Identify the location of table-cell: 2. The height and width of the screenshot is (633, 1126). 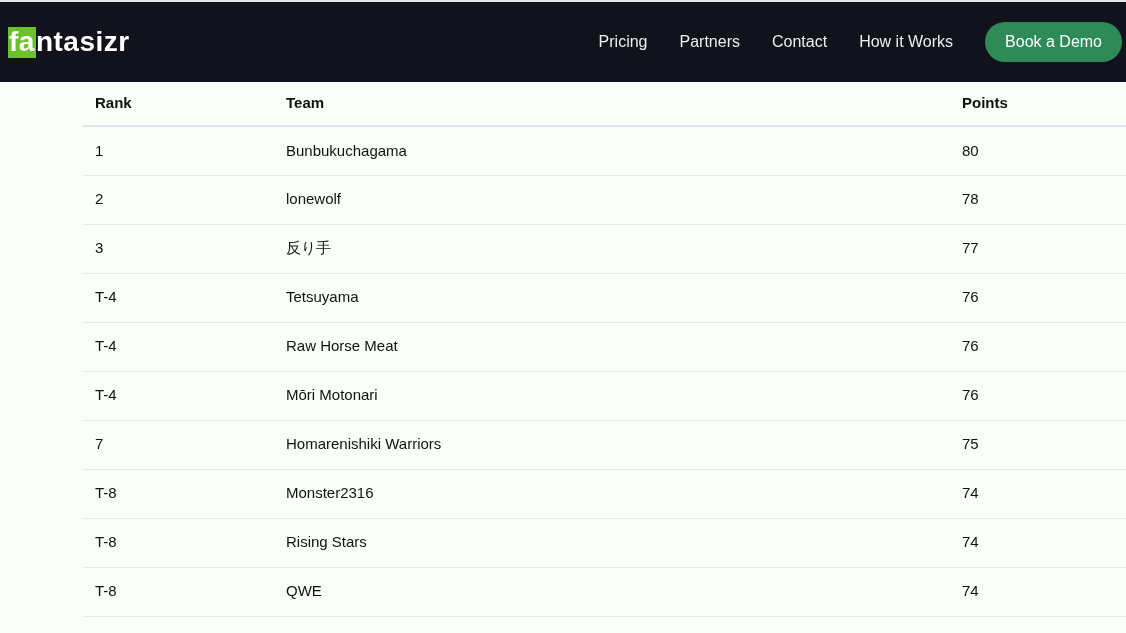
(178, 199).